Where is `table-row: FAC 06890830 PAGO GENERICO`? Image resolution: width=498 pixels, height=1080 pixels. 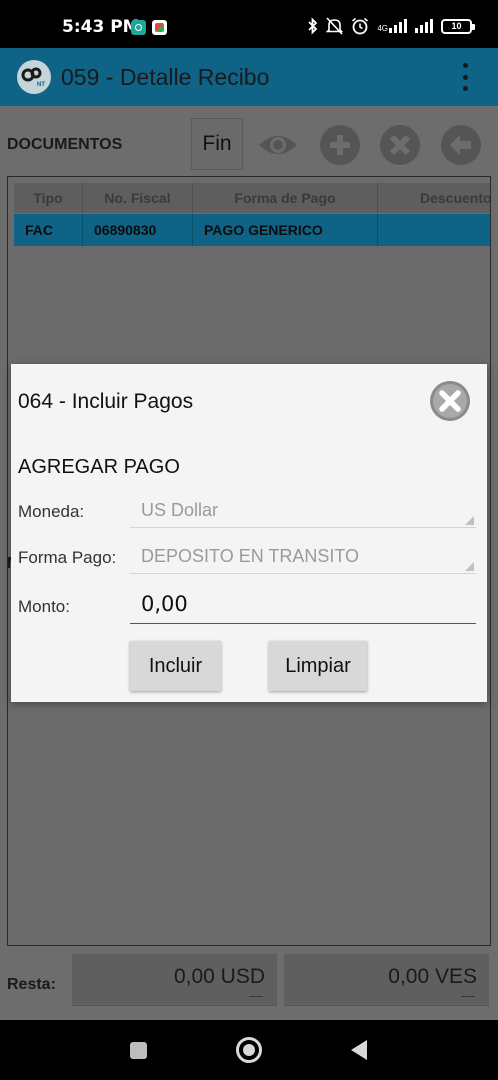
table-row: FAC 06890830 PAGO GENERICO is located at coordinates (252, 230).